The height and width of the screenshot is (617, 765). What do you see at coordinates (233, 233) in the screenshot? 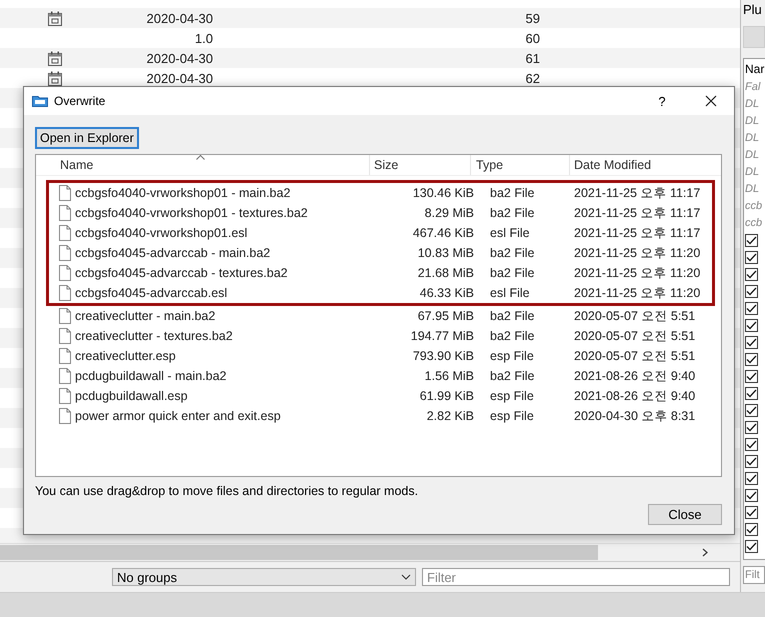
I see `file-name: ccbgsfo4040-vrworkshop01.esl` at bounding box center [233, 233].